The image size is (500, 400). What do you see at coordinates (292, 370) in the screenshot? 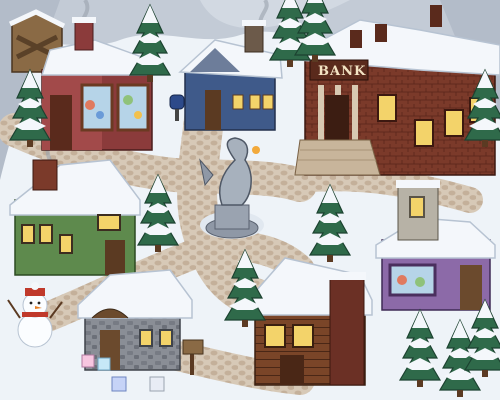
I see `cabin-door` at bounding box center [292, 370].